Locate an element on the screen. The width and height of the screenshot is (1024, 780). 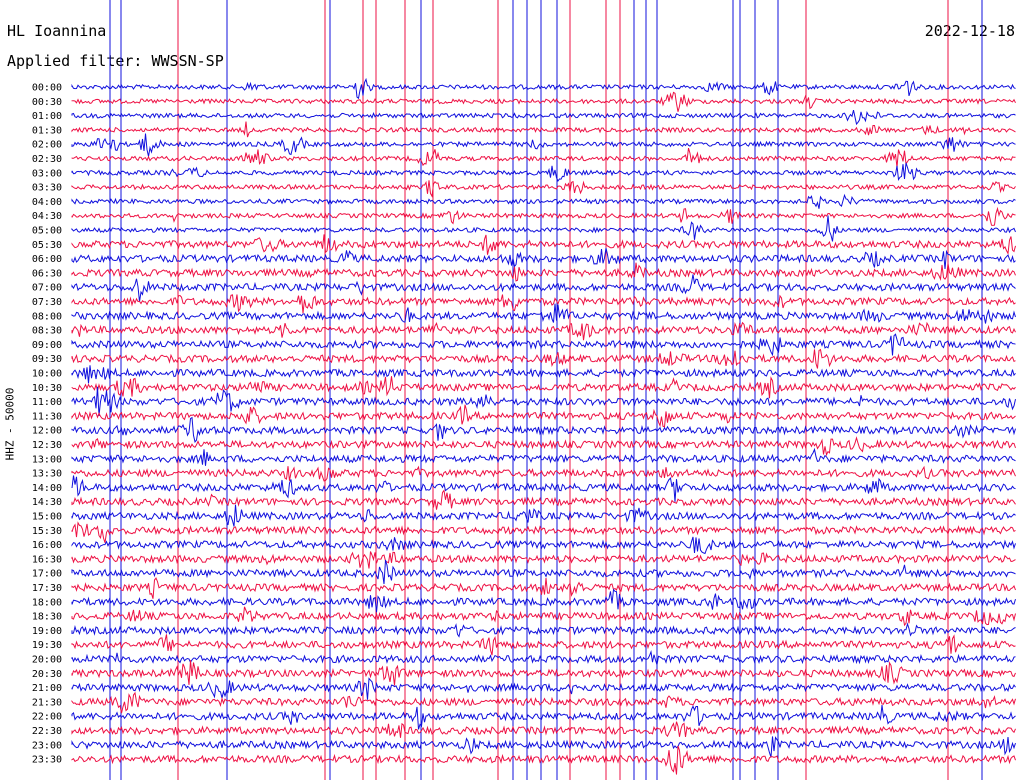
row-time-label: 17:00 is located at coordinates (47, 574).